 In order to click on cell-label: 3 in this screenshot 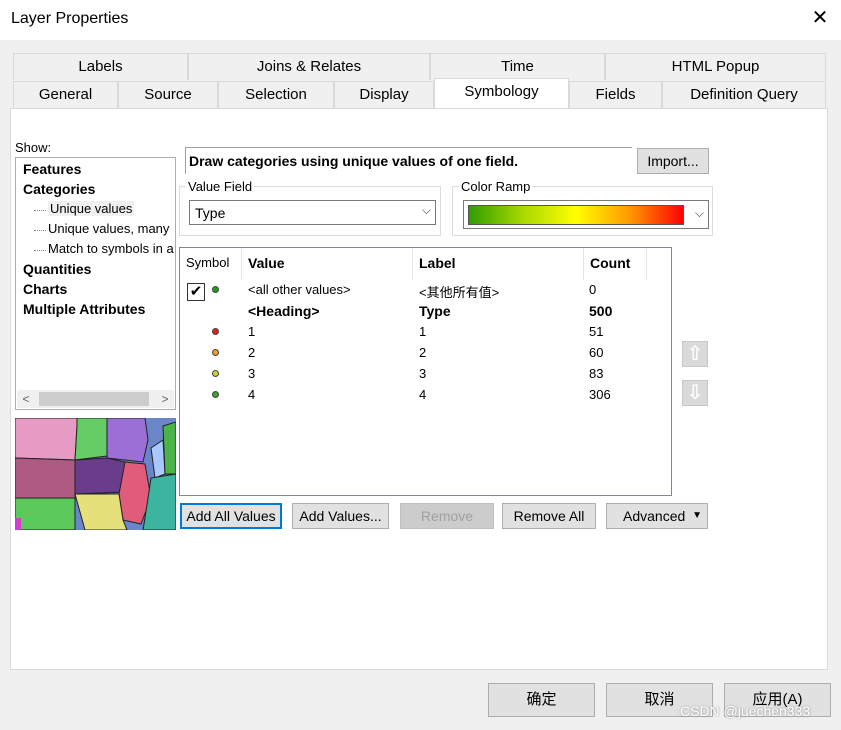, I will do `click(422, 373)`.